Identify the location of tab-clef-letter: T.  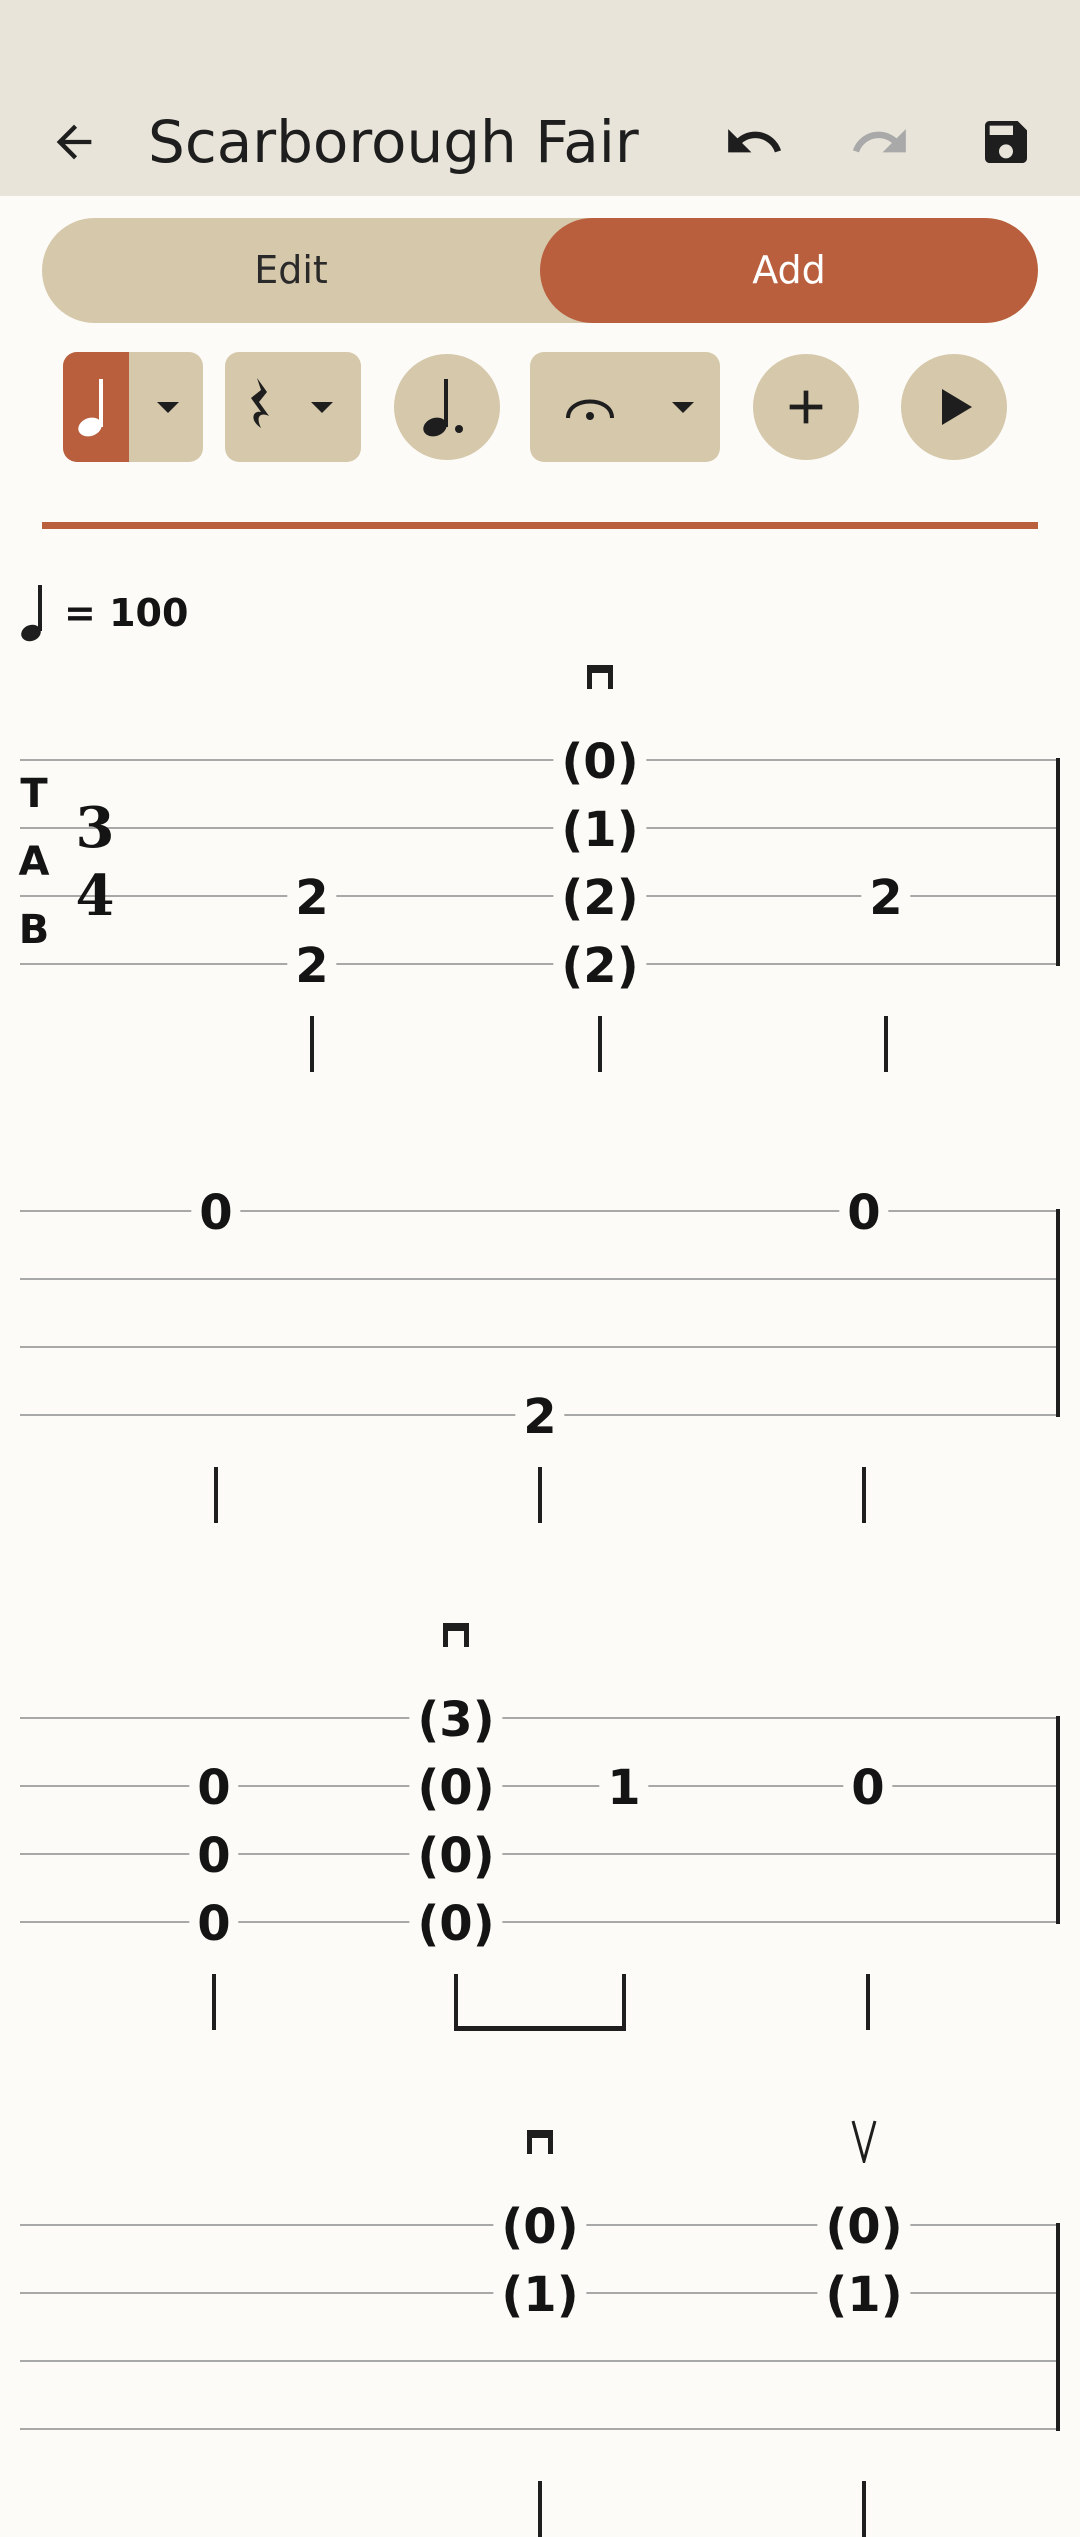
(34, 794).